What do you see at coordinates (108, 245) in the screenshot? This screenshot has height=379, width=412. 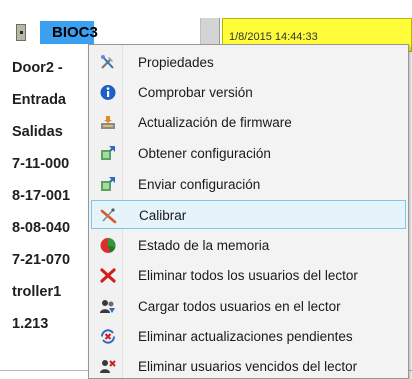 I see `memory-pie-icon` at bounding box center [108, 245].